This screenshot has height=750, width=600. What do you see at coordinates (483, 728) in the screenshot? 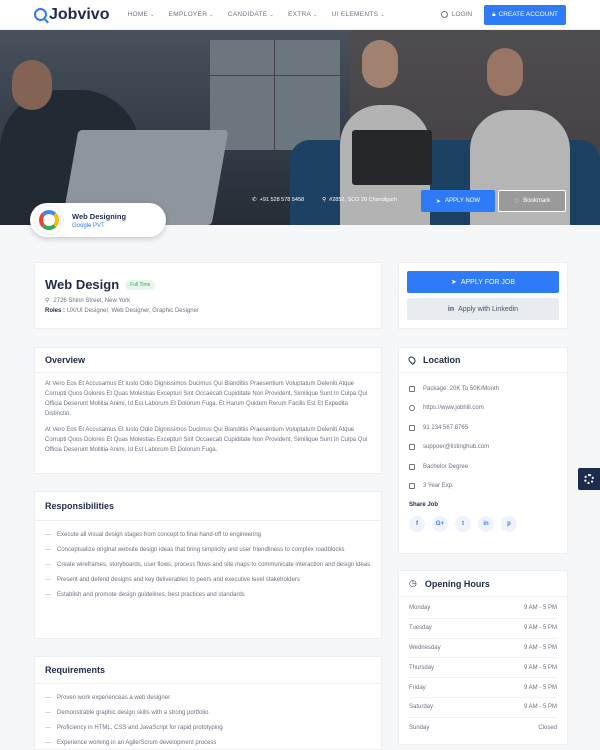
I see `hours-row: Sunday Closed` at bounding box center [483, 728].